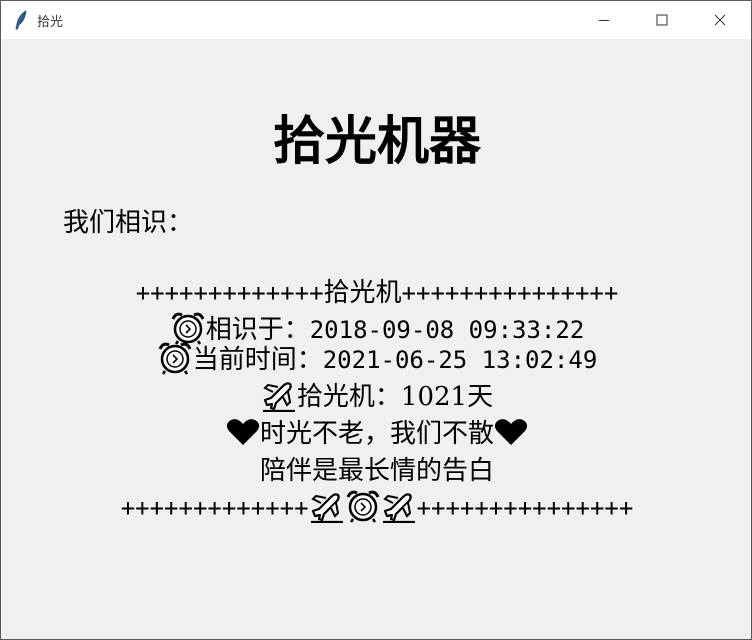 This screenshot has width=752, height=640. I want to click on now-label: 当前时间：, so click(257, 360).